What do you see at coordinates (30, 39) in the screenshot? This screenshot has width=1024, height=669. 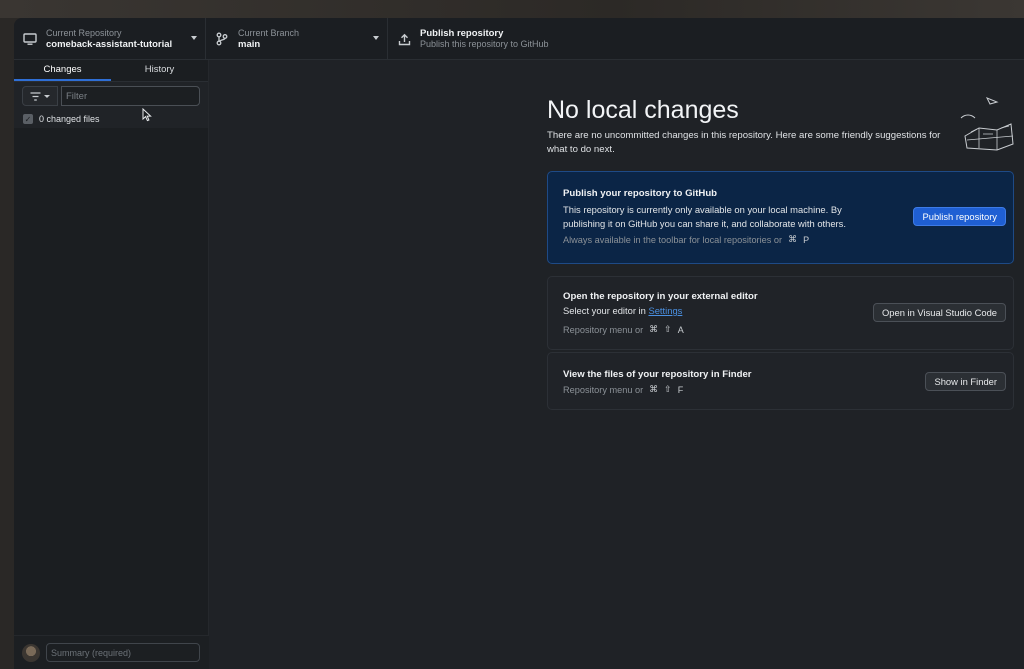 I see `computer-icon` at bounding box center [30, 39].